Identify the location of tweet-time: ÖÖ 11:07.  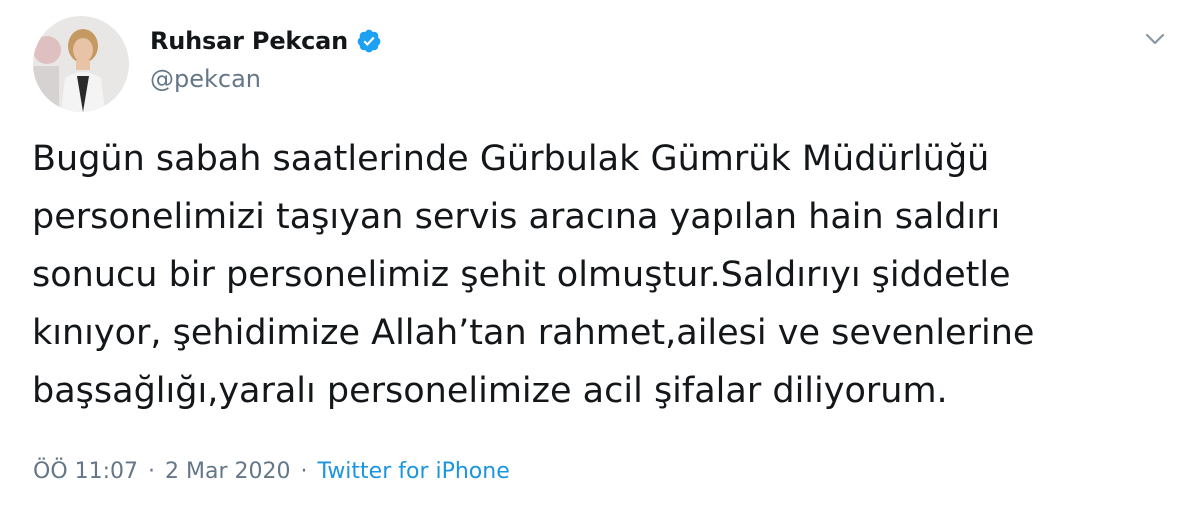
(85, 471).